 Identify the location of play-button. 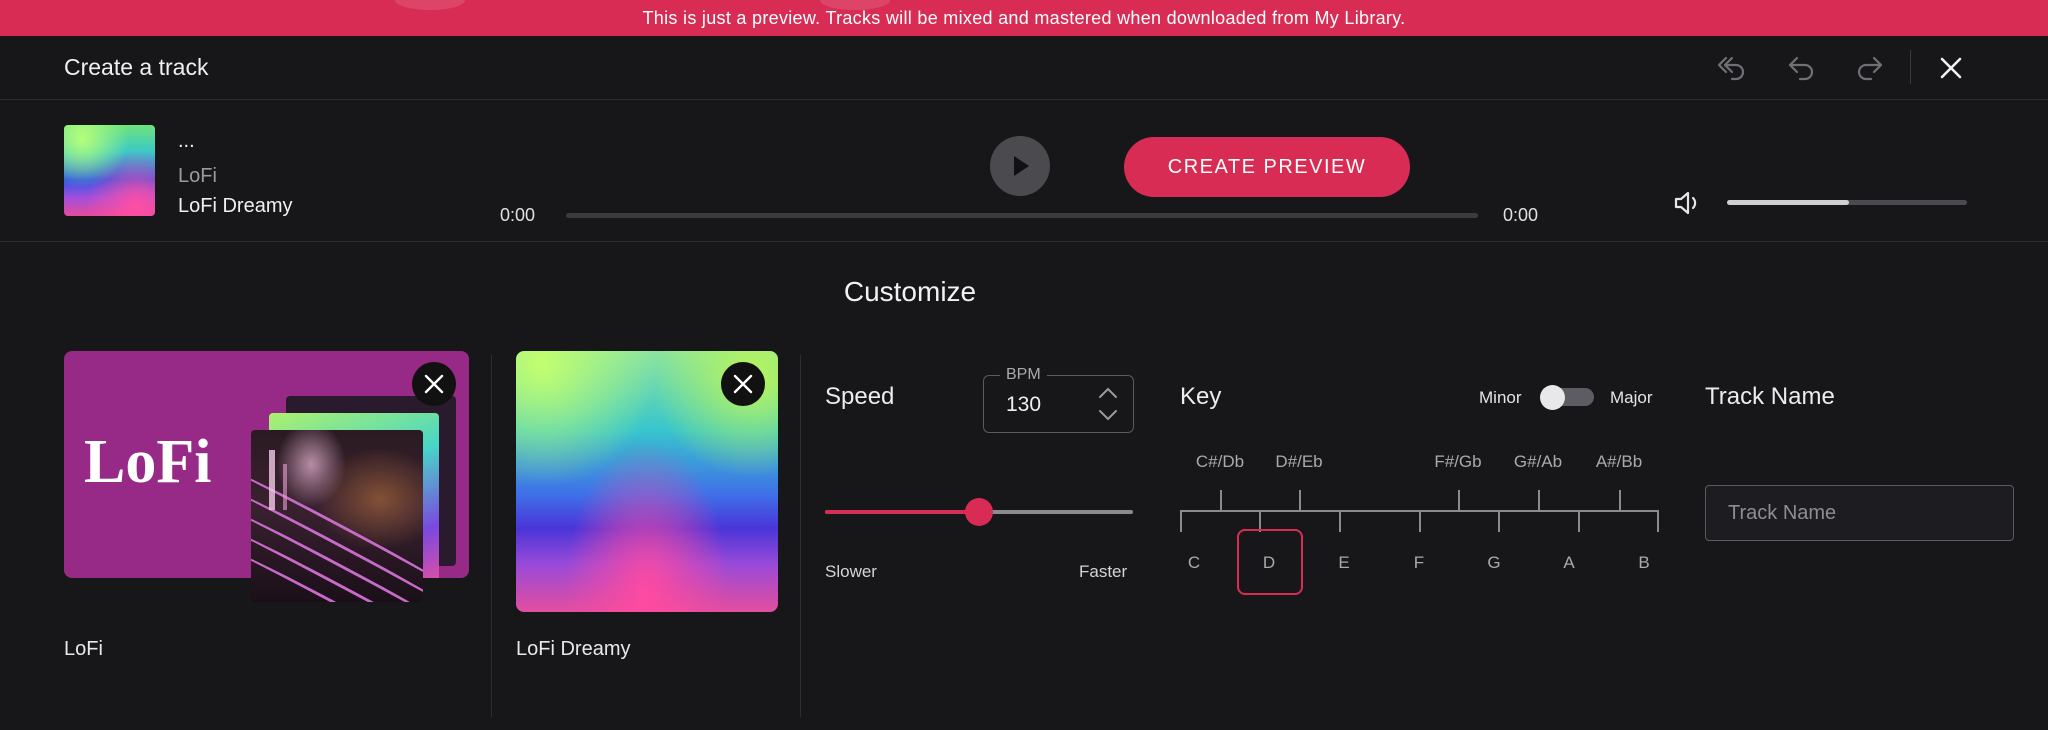
(1020, 166).